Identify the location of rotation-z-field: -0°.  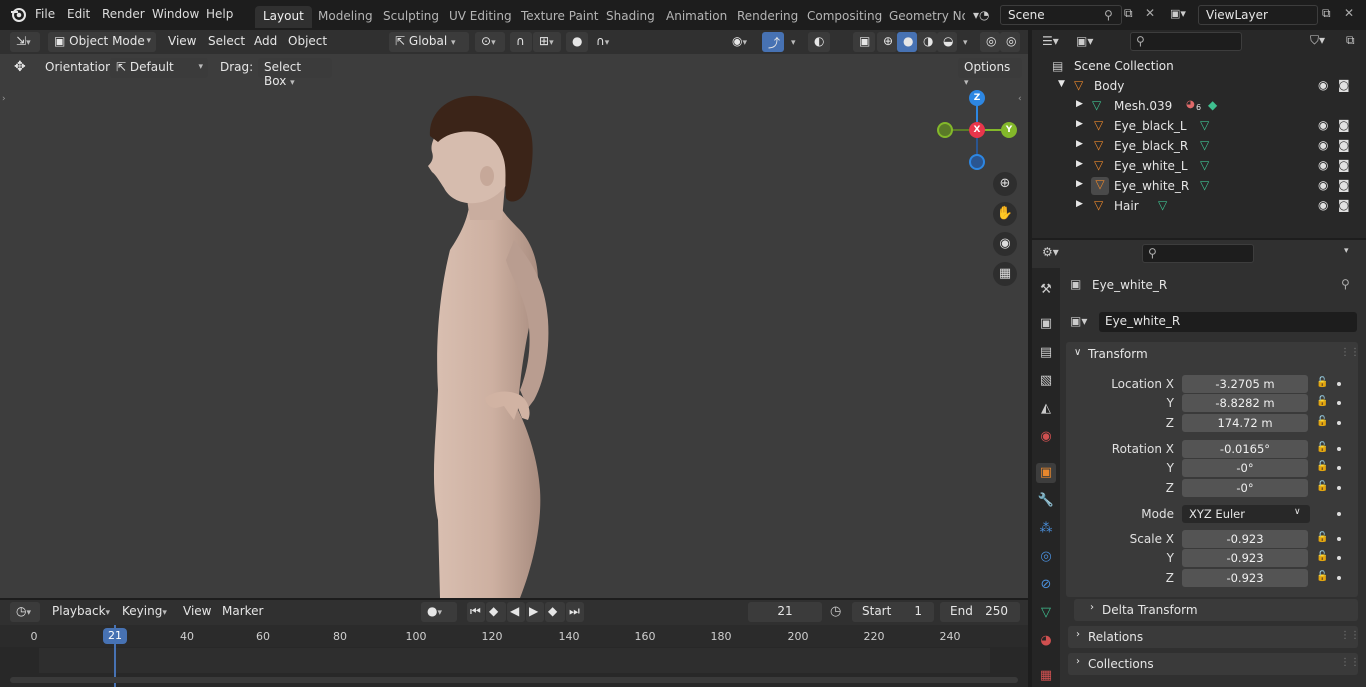
(1245, 488).